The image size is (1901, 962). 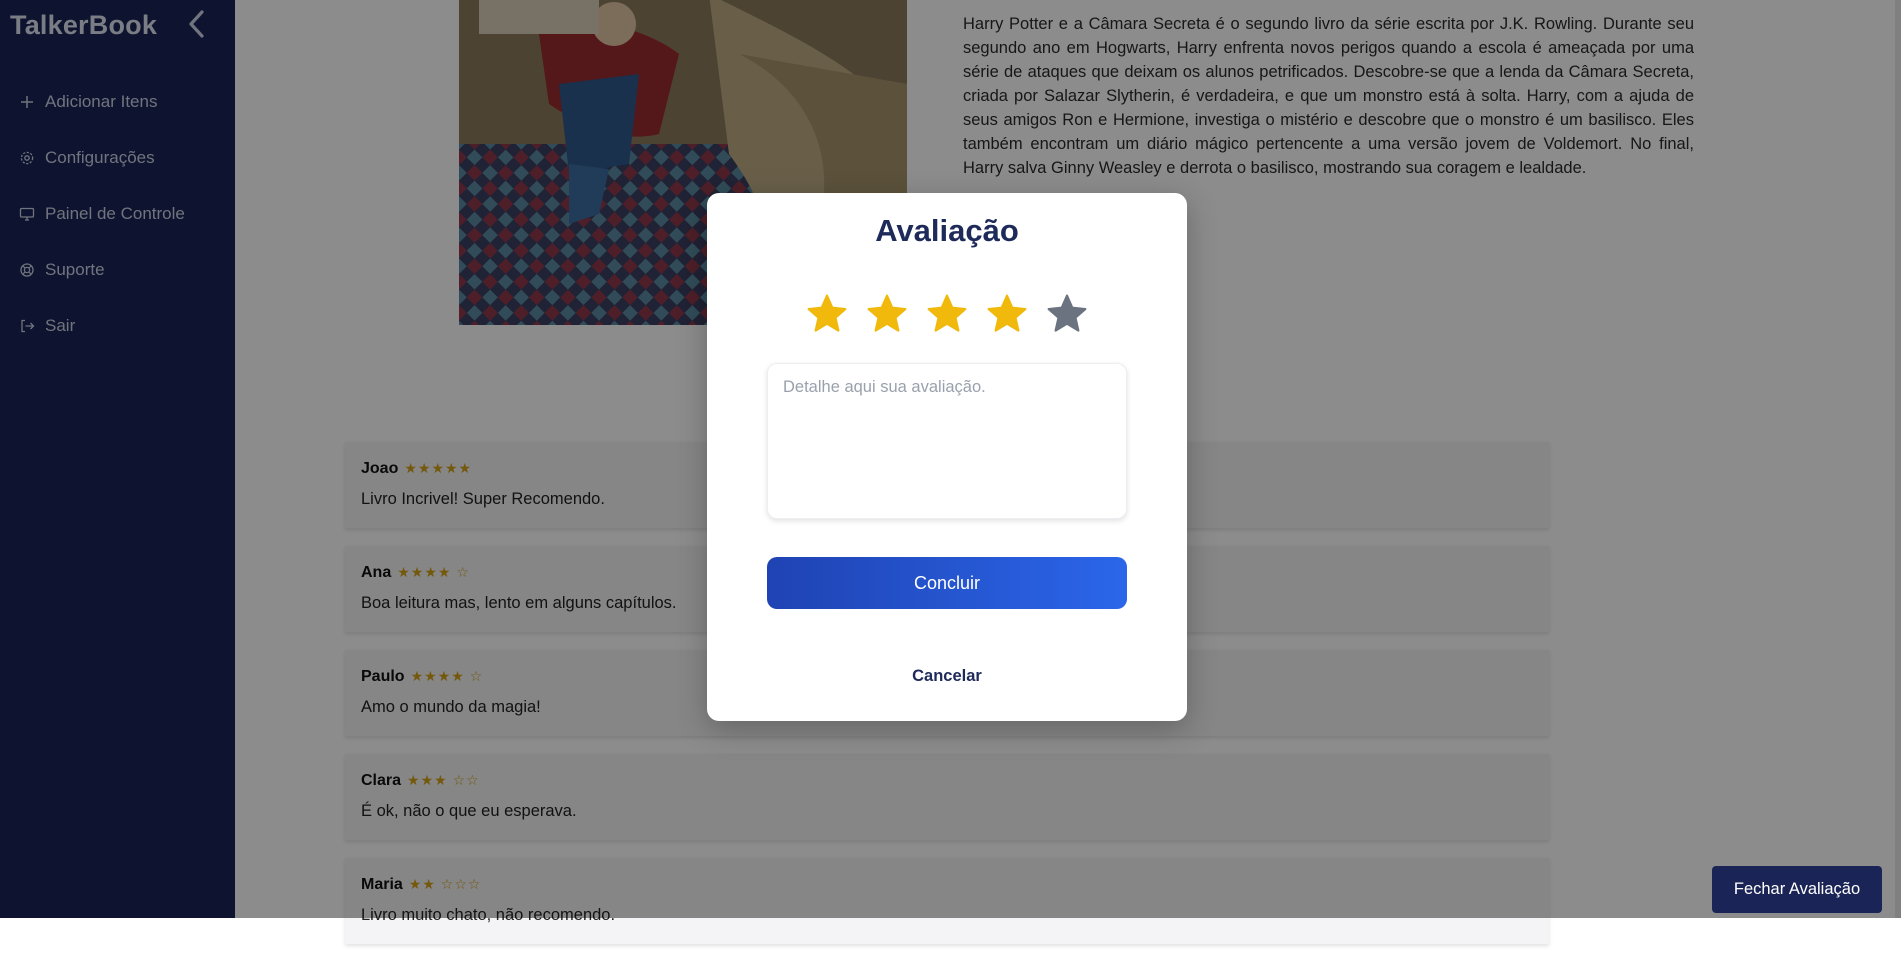 What do you see at coordinates (1797, 889) in the screenshot?
I see `fechar-avaliacao-button: Fechar Avaliação` at bounding box center [1797, 889].